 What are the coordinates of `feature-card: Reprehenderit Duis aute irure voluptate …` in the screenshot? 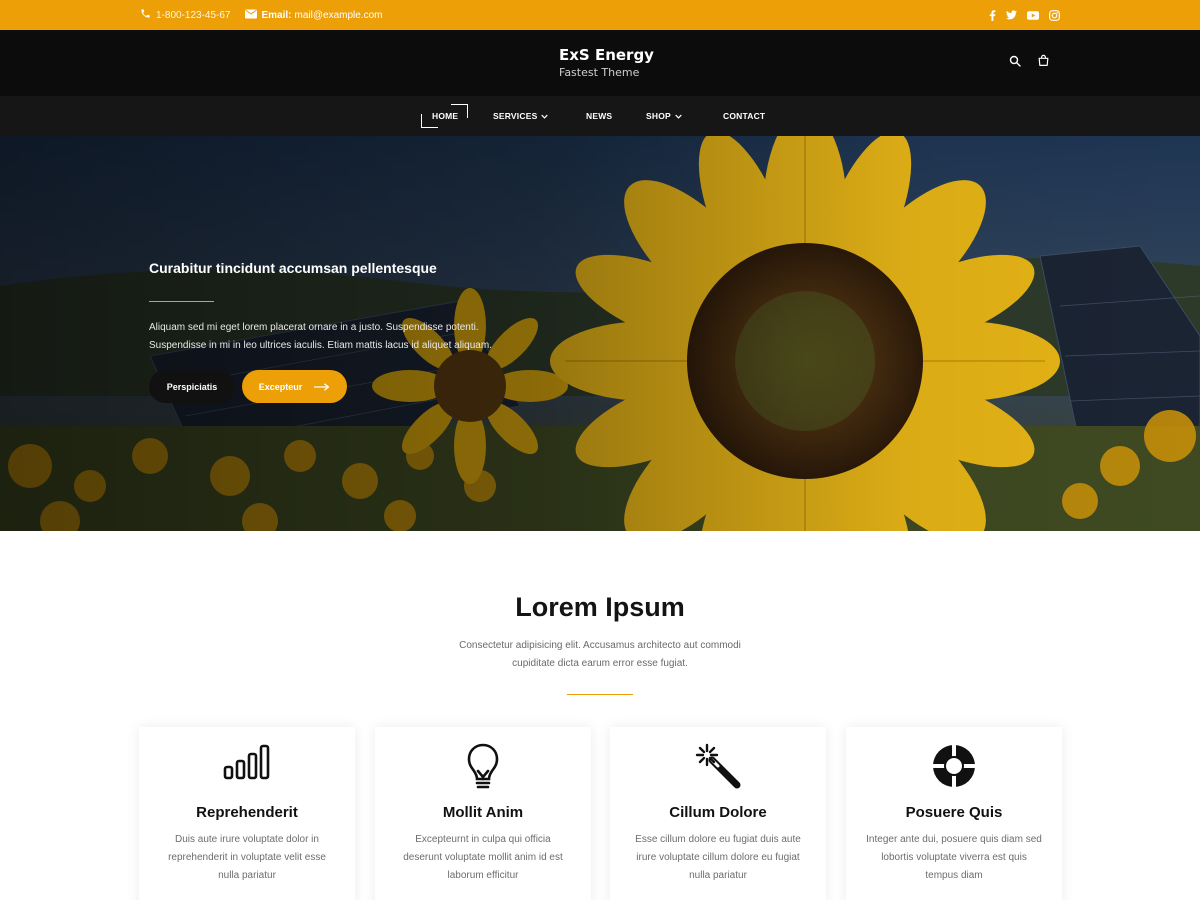 It's located at (247, 813).